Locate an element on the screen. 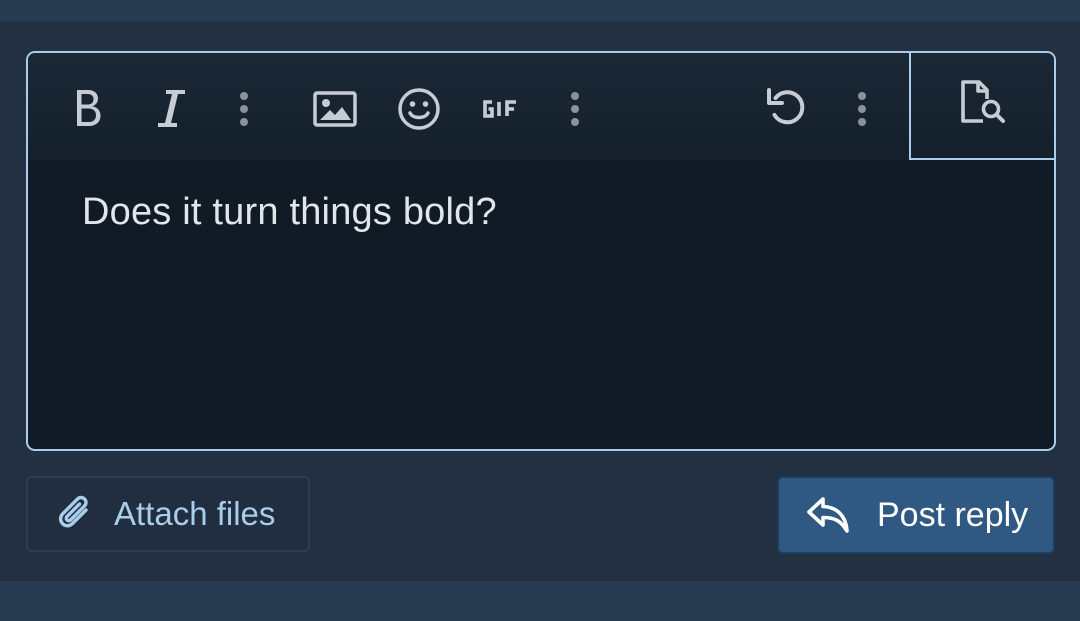 The image size is (1080, 621). paperclip-icon is located at coordinates (77, 514).